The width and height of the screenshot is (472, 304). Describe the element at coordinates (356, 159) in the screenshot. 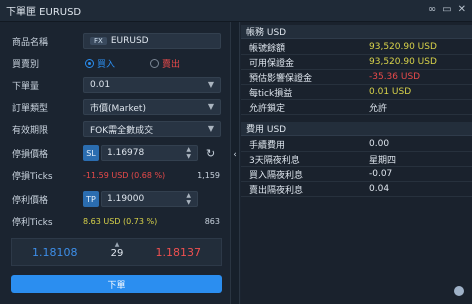

I see `fee-row: 3天隔夜利息 星期四` at that location.